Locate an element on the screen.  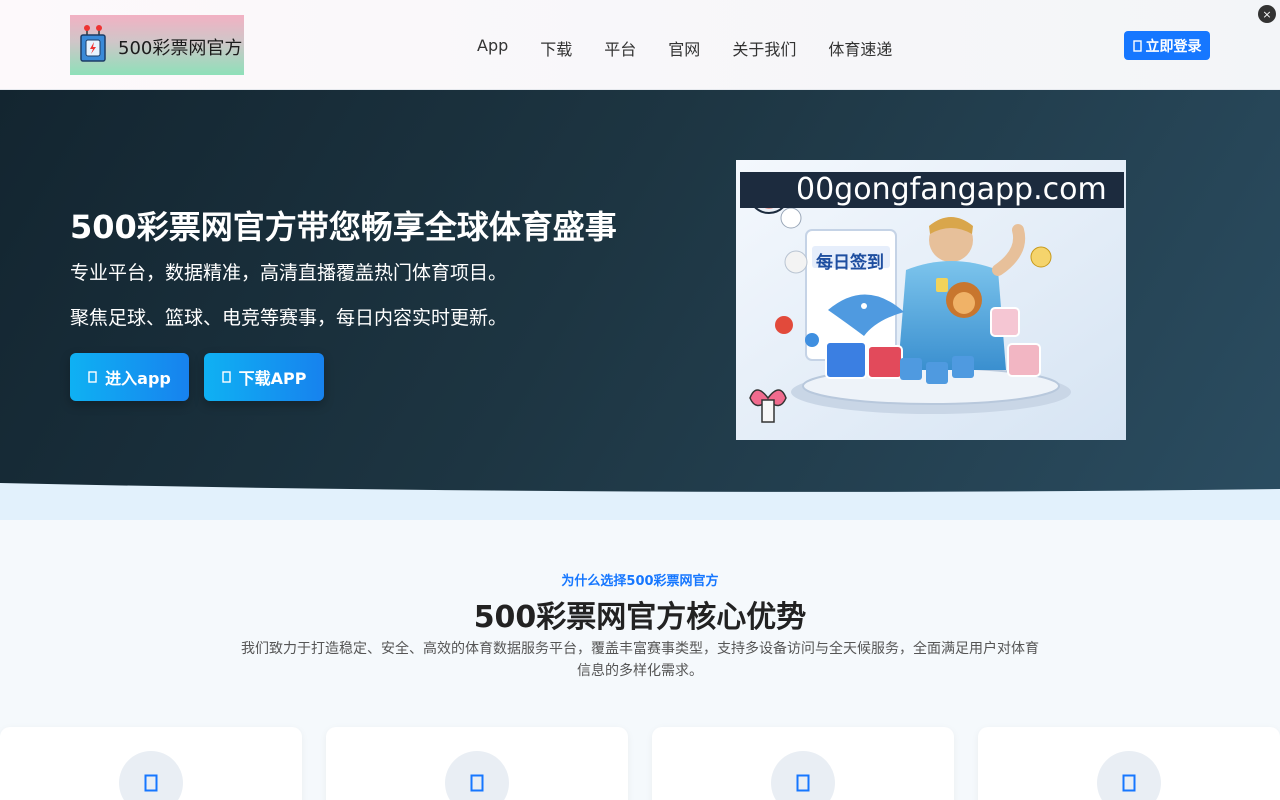
hero-wave-divider is located at coordinates (640, 501).